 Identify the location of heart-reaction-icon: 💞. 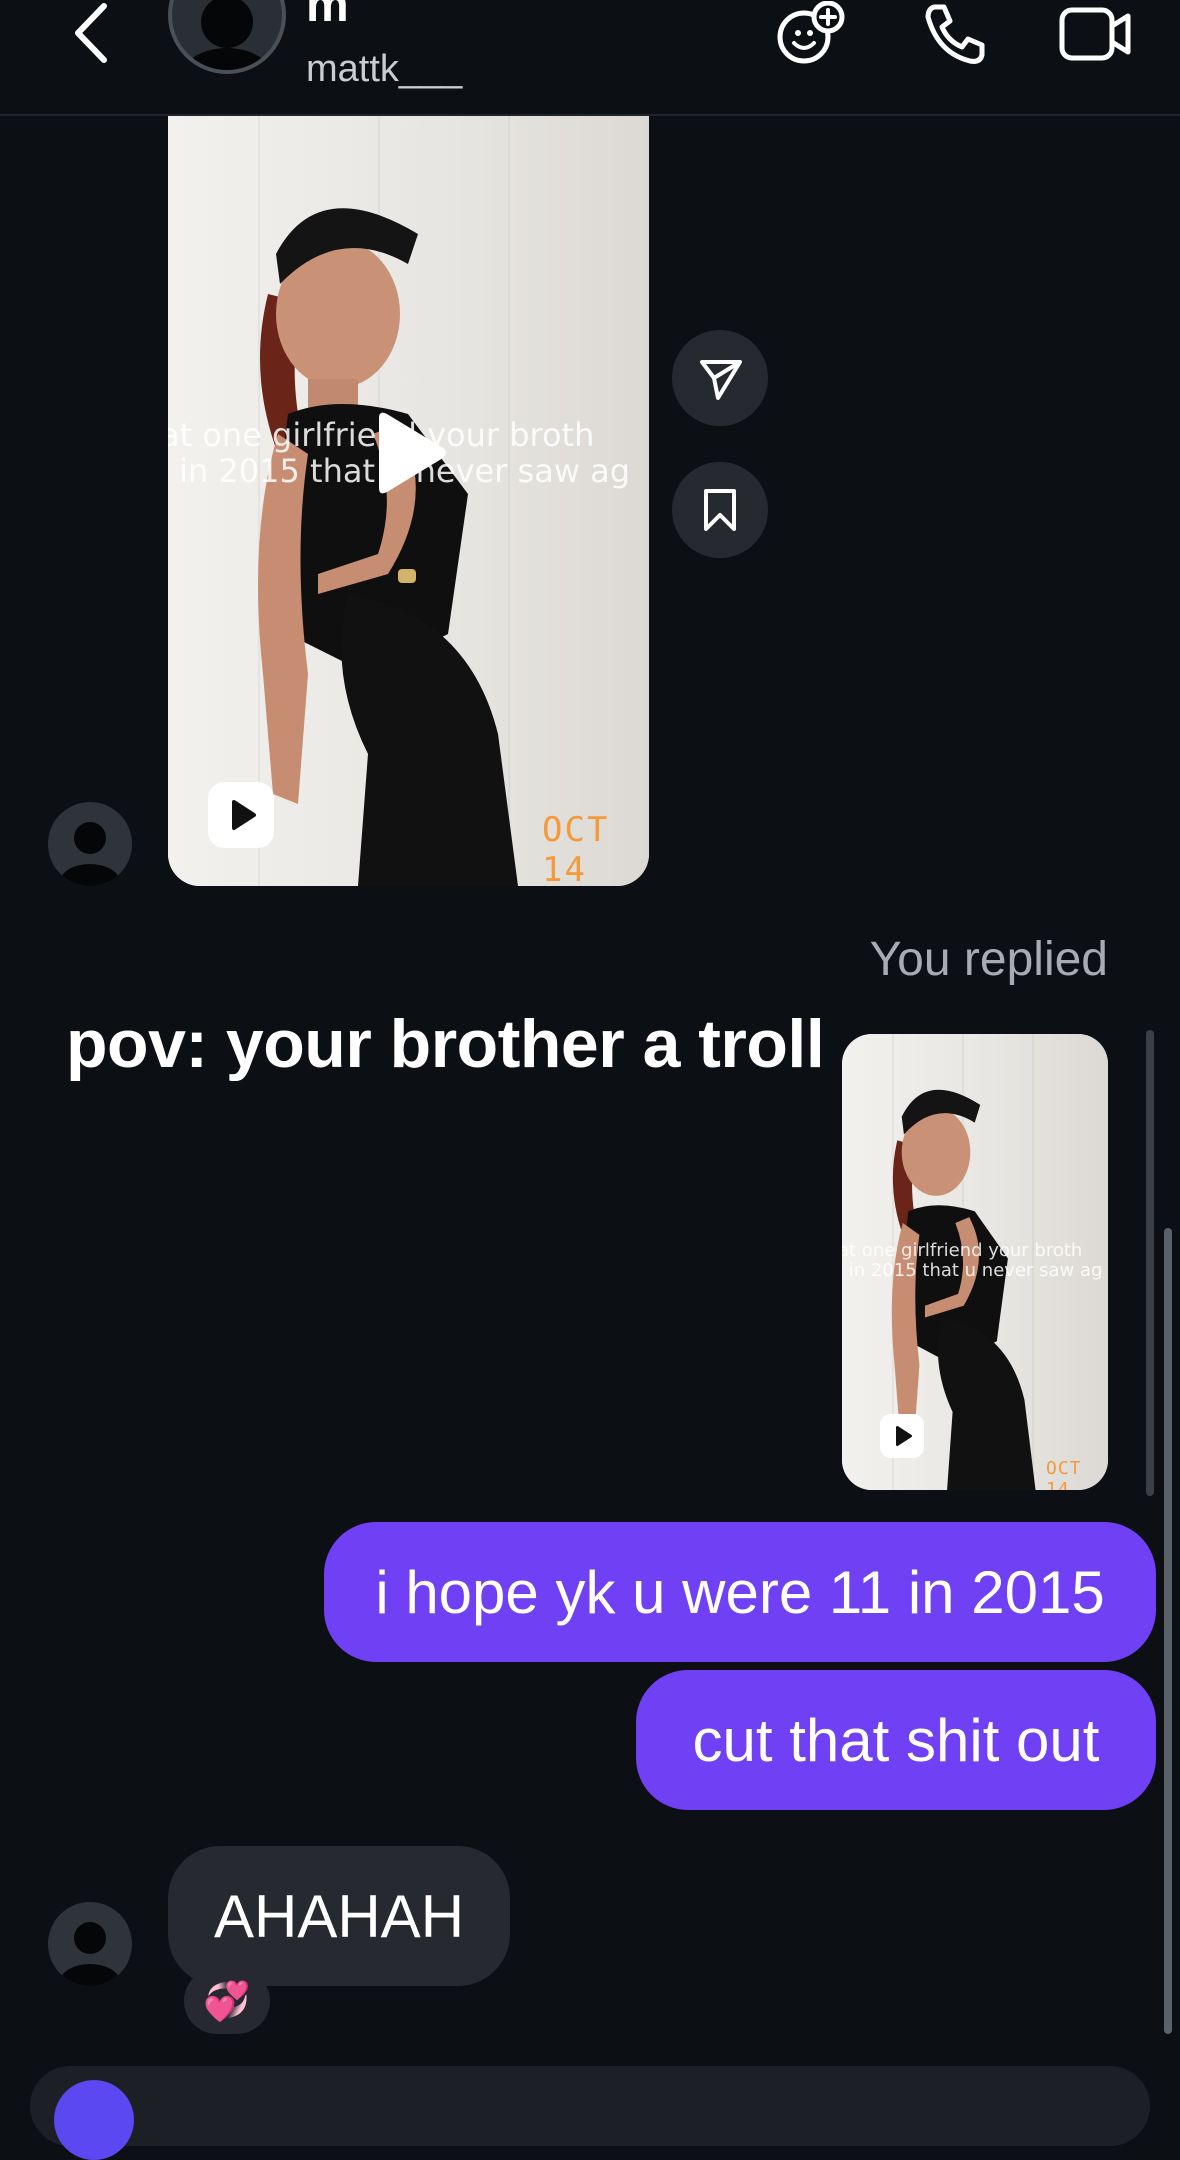
(227, 2000).